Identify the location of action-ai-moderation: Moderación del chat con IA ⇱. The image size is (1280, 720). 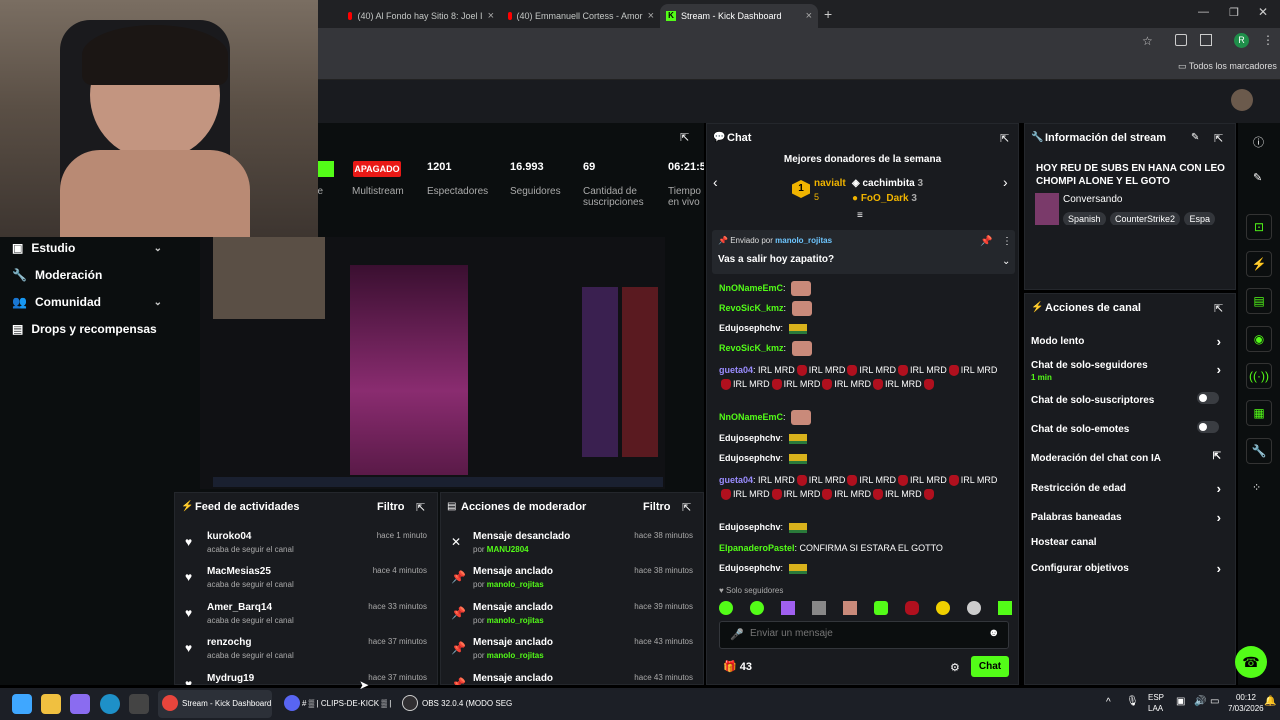
(1128, 457).